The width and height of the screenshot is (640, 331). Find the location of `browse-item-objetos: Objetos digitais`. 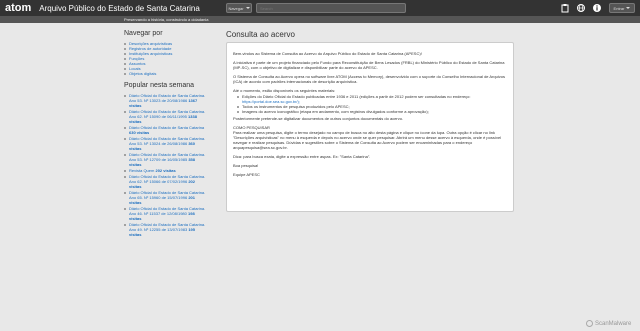

browse-item-objetos: Objetos digitais is located at coordinates (172, 73).